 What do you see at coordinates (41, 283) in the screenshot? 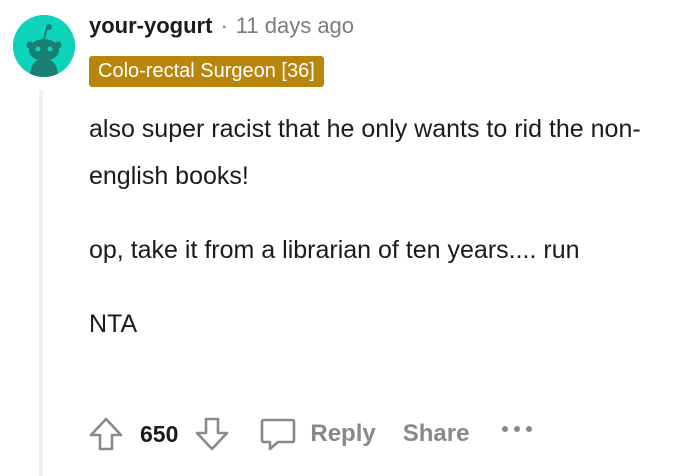
I see `thread-line` at bounding box center [41, 283].